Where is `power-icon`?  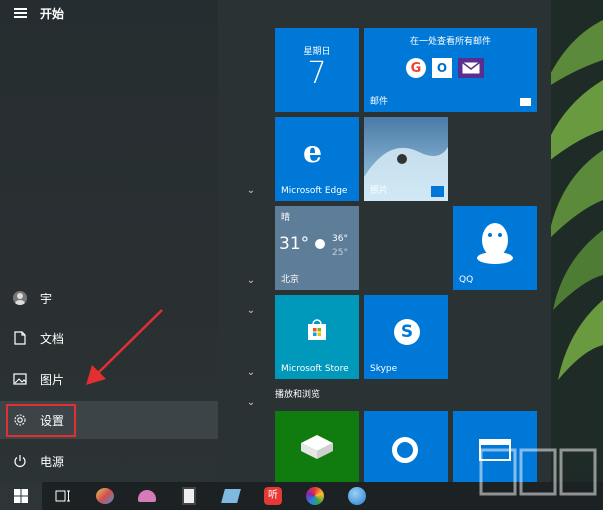 power-icon is located at coordinates (20, 461).